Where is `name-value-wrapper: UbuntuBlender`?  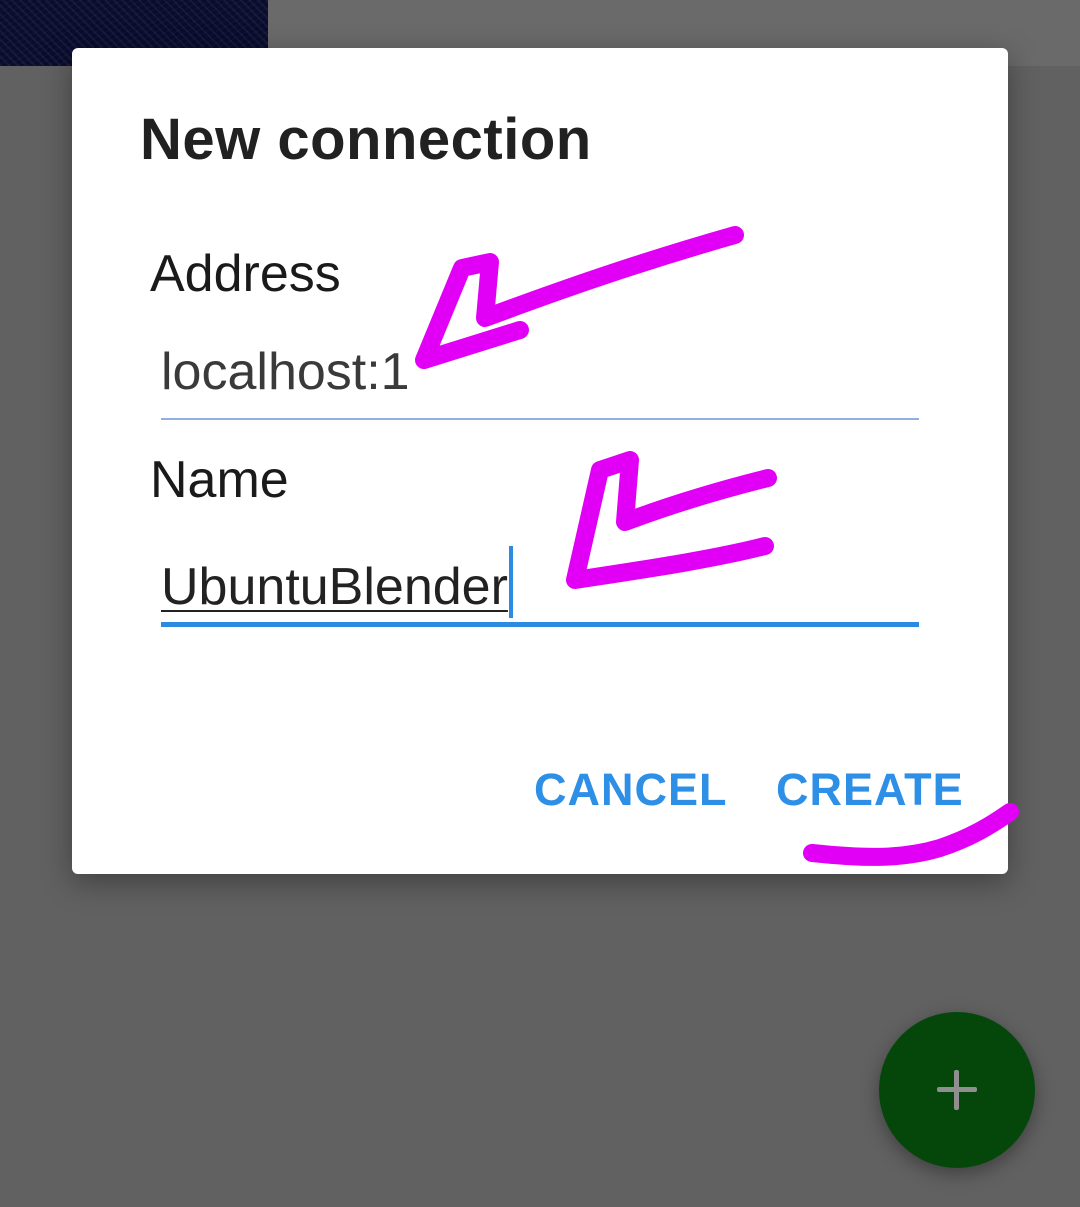 name-value-wrapper: UbuntuBlender is located at coordinates (337, 582).